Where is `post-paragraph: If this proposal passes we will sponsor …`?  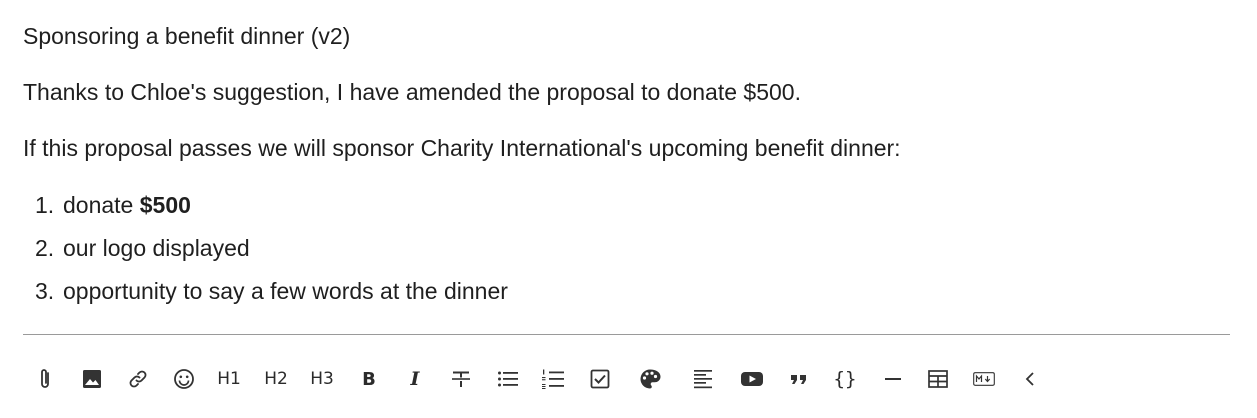
post-paragraph: If this proposal passes we will sponsor … is located at coordinates (462, 148).